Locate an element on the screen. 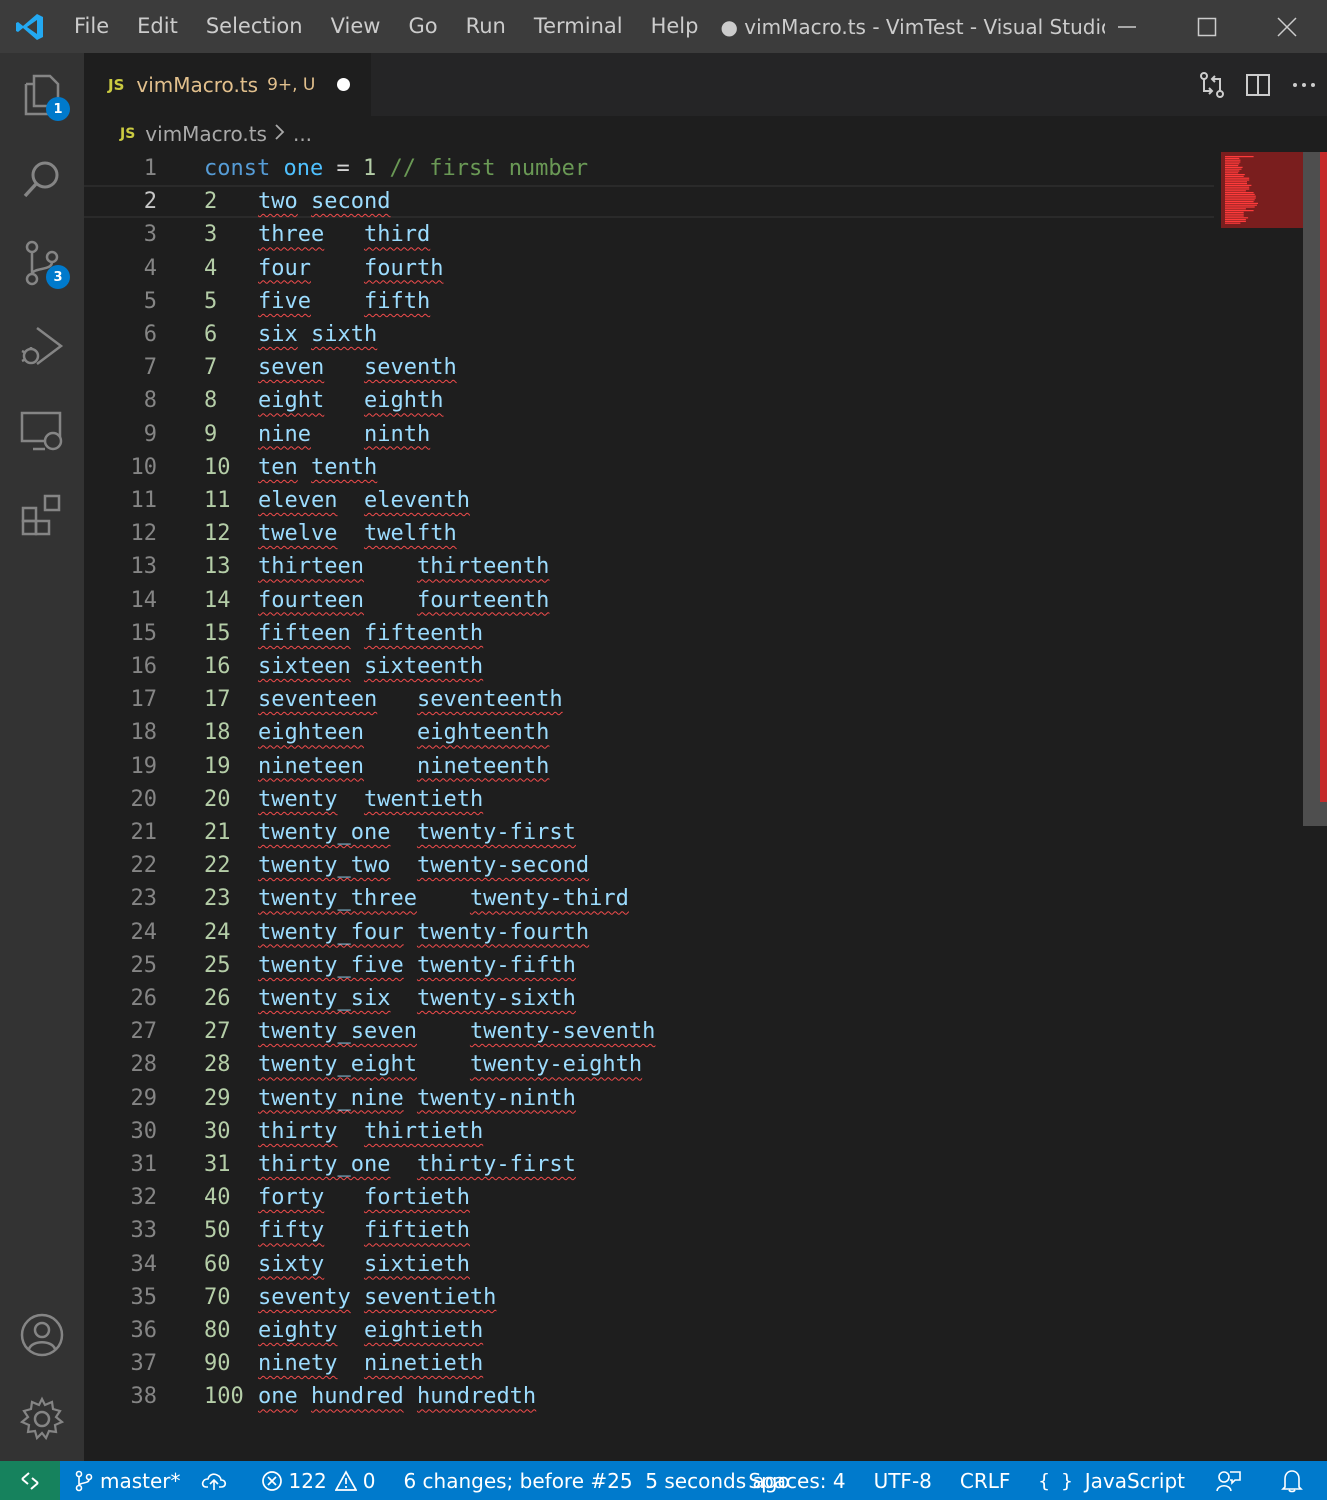 The width and height of the screenshot is (1327, 1500). code-line: 17 17 seventeen seventeenth is located at coordinates (649, 699).